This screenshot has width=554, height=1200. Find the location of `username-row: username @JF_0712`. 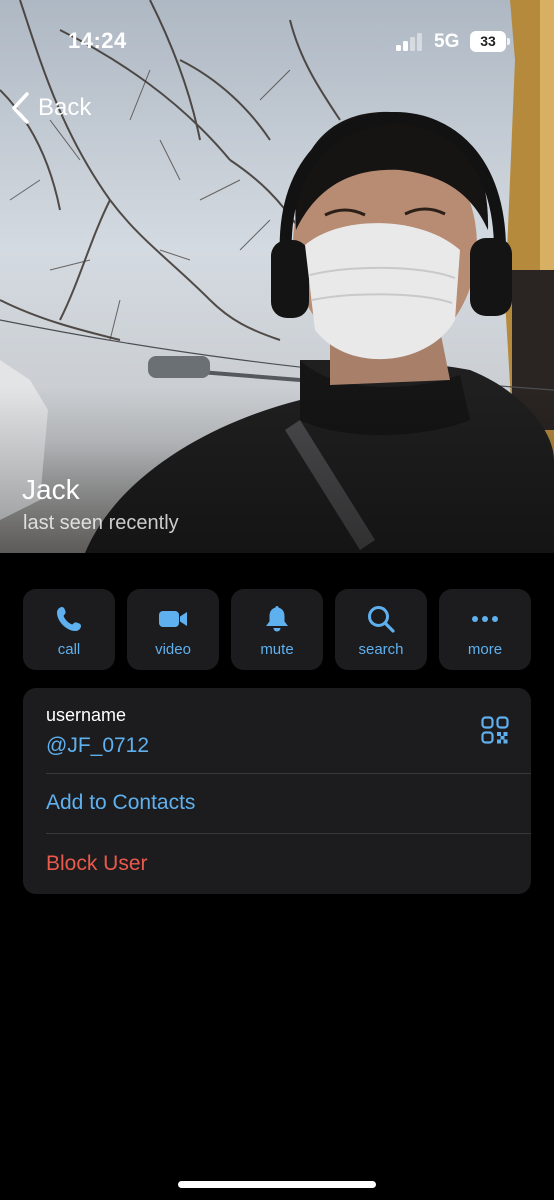

username-row: username @JF_0712 is located at coordinates (277, 730).